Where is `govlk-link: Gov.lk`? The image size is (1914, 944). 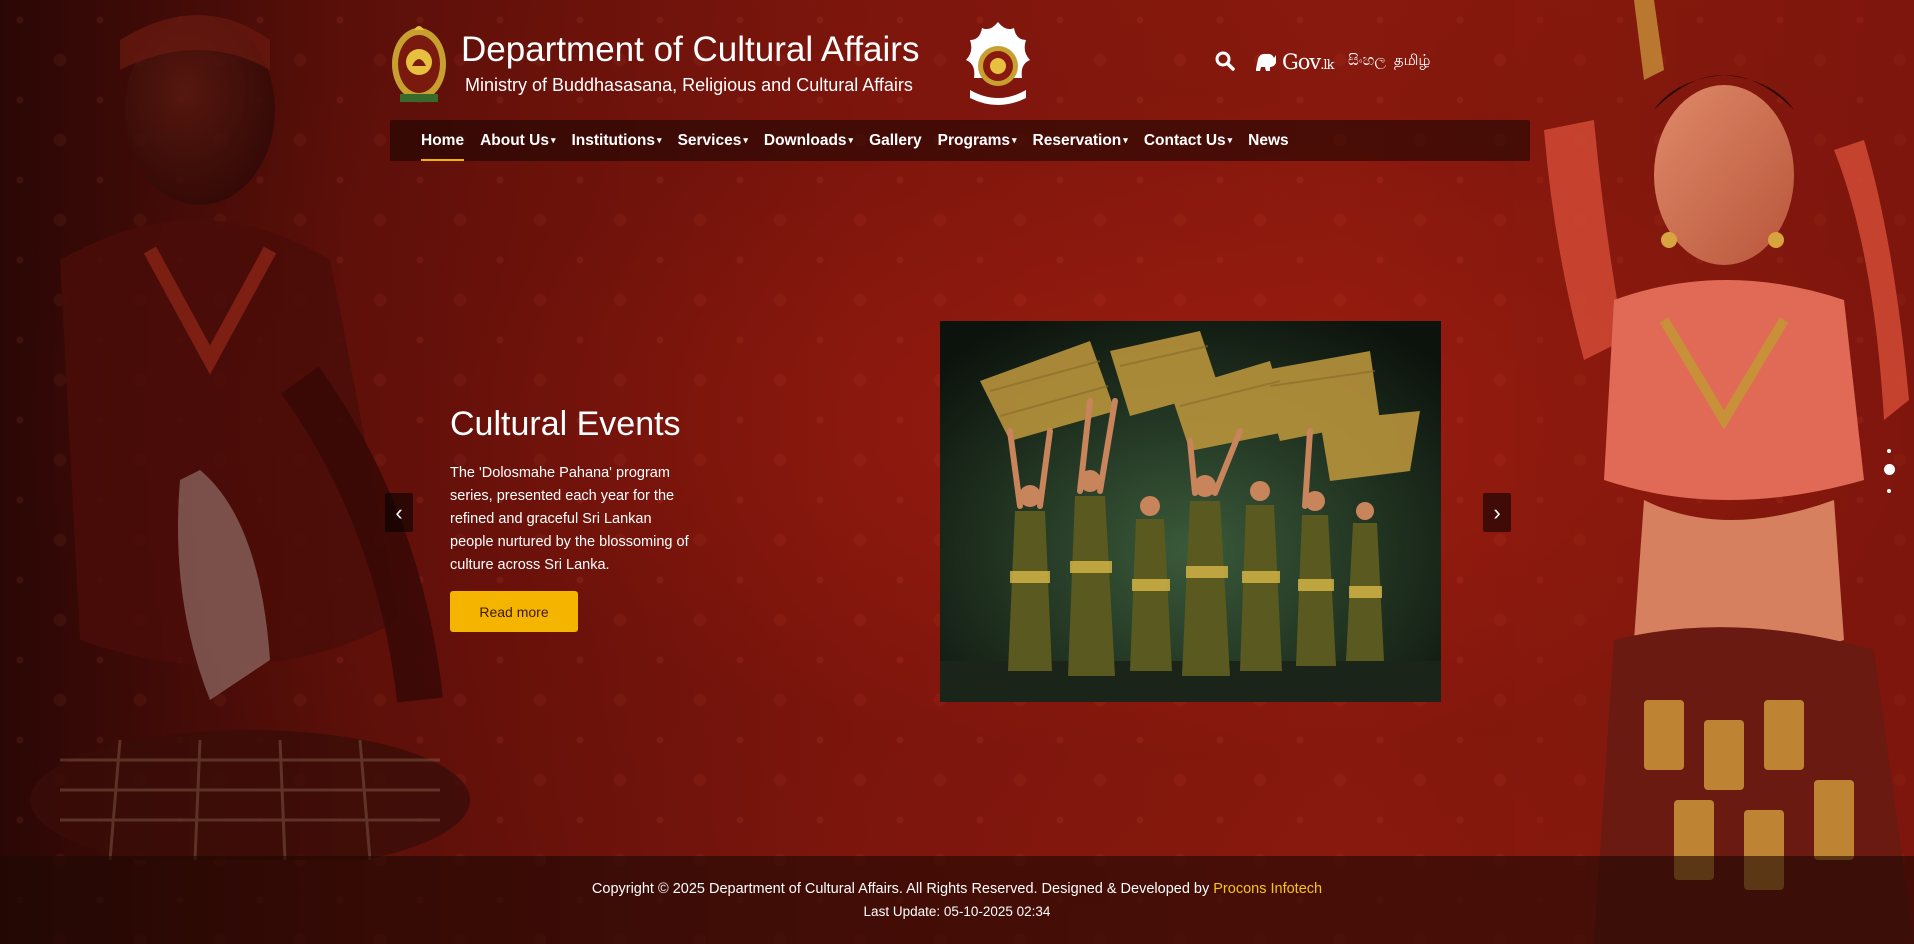 govlk-link: Gov.lk is located at coordinates (1294, 62).